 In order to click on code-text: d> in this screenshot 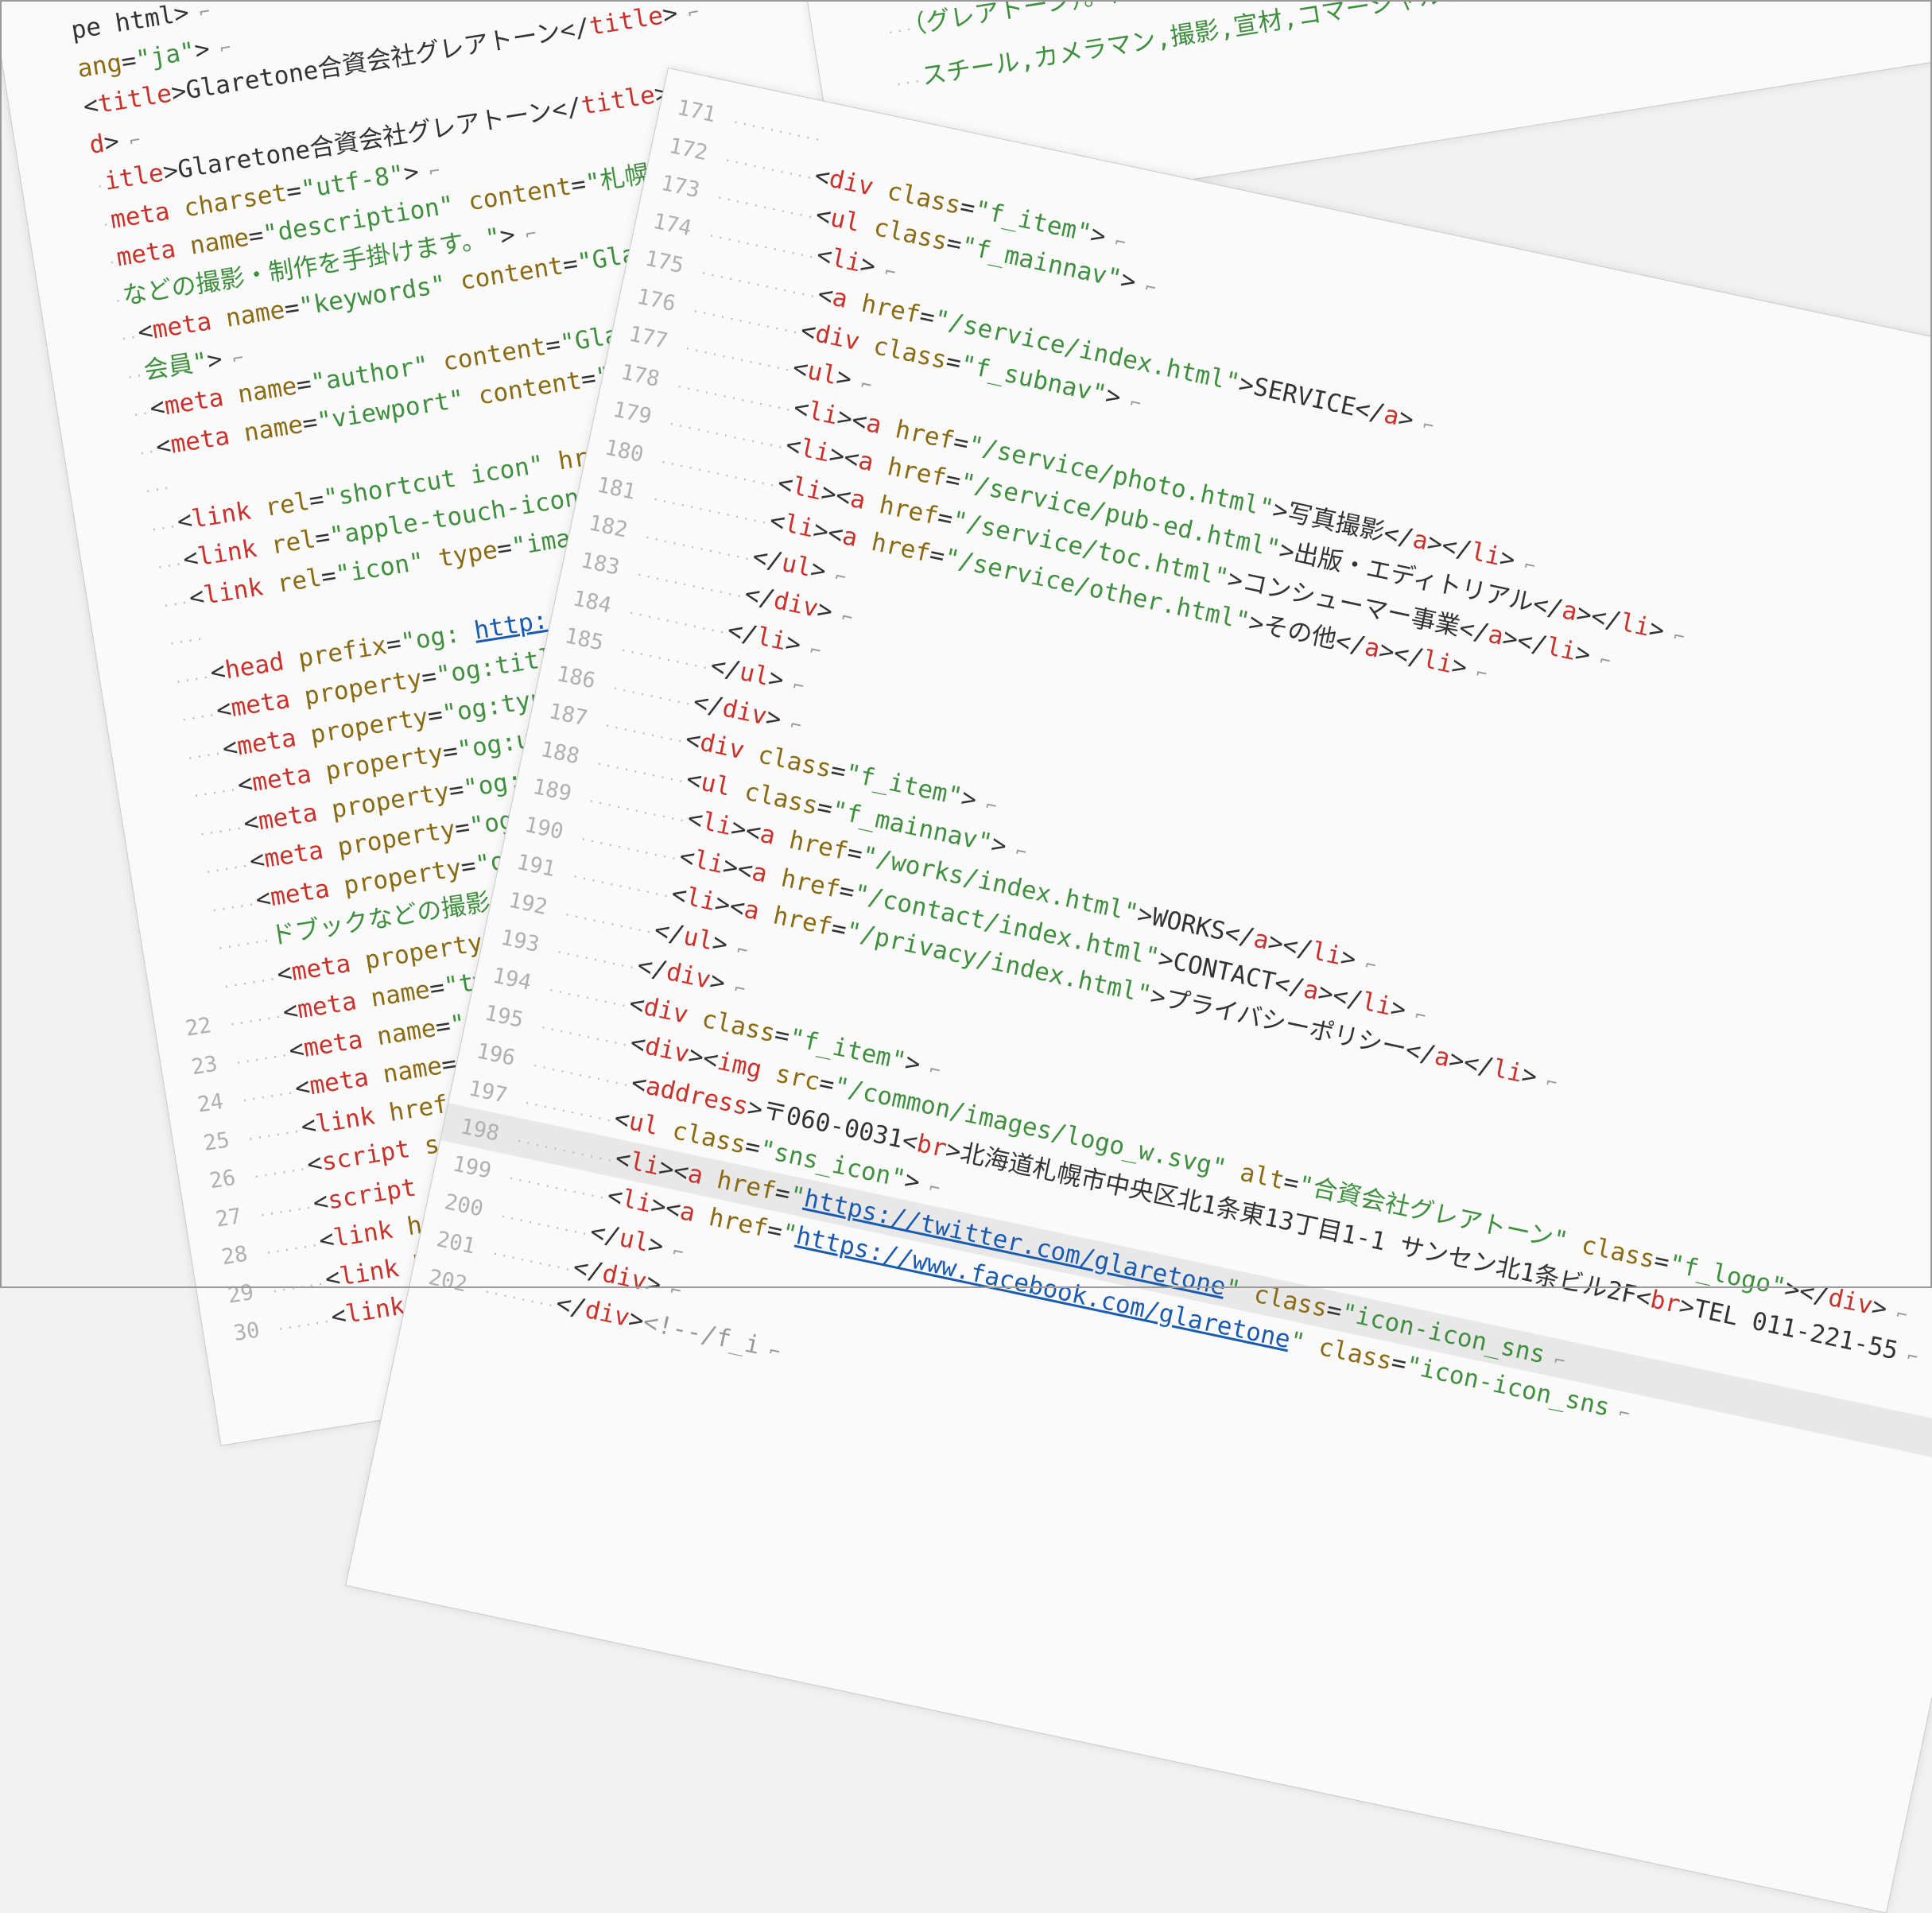, I will do `click(105, 142)`.